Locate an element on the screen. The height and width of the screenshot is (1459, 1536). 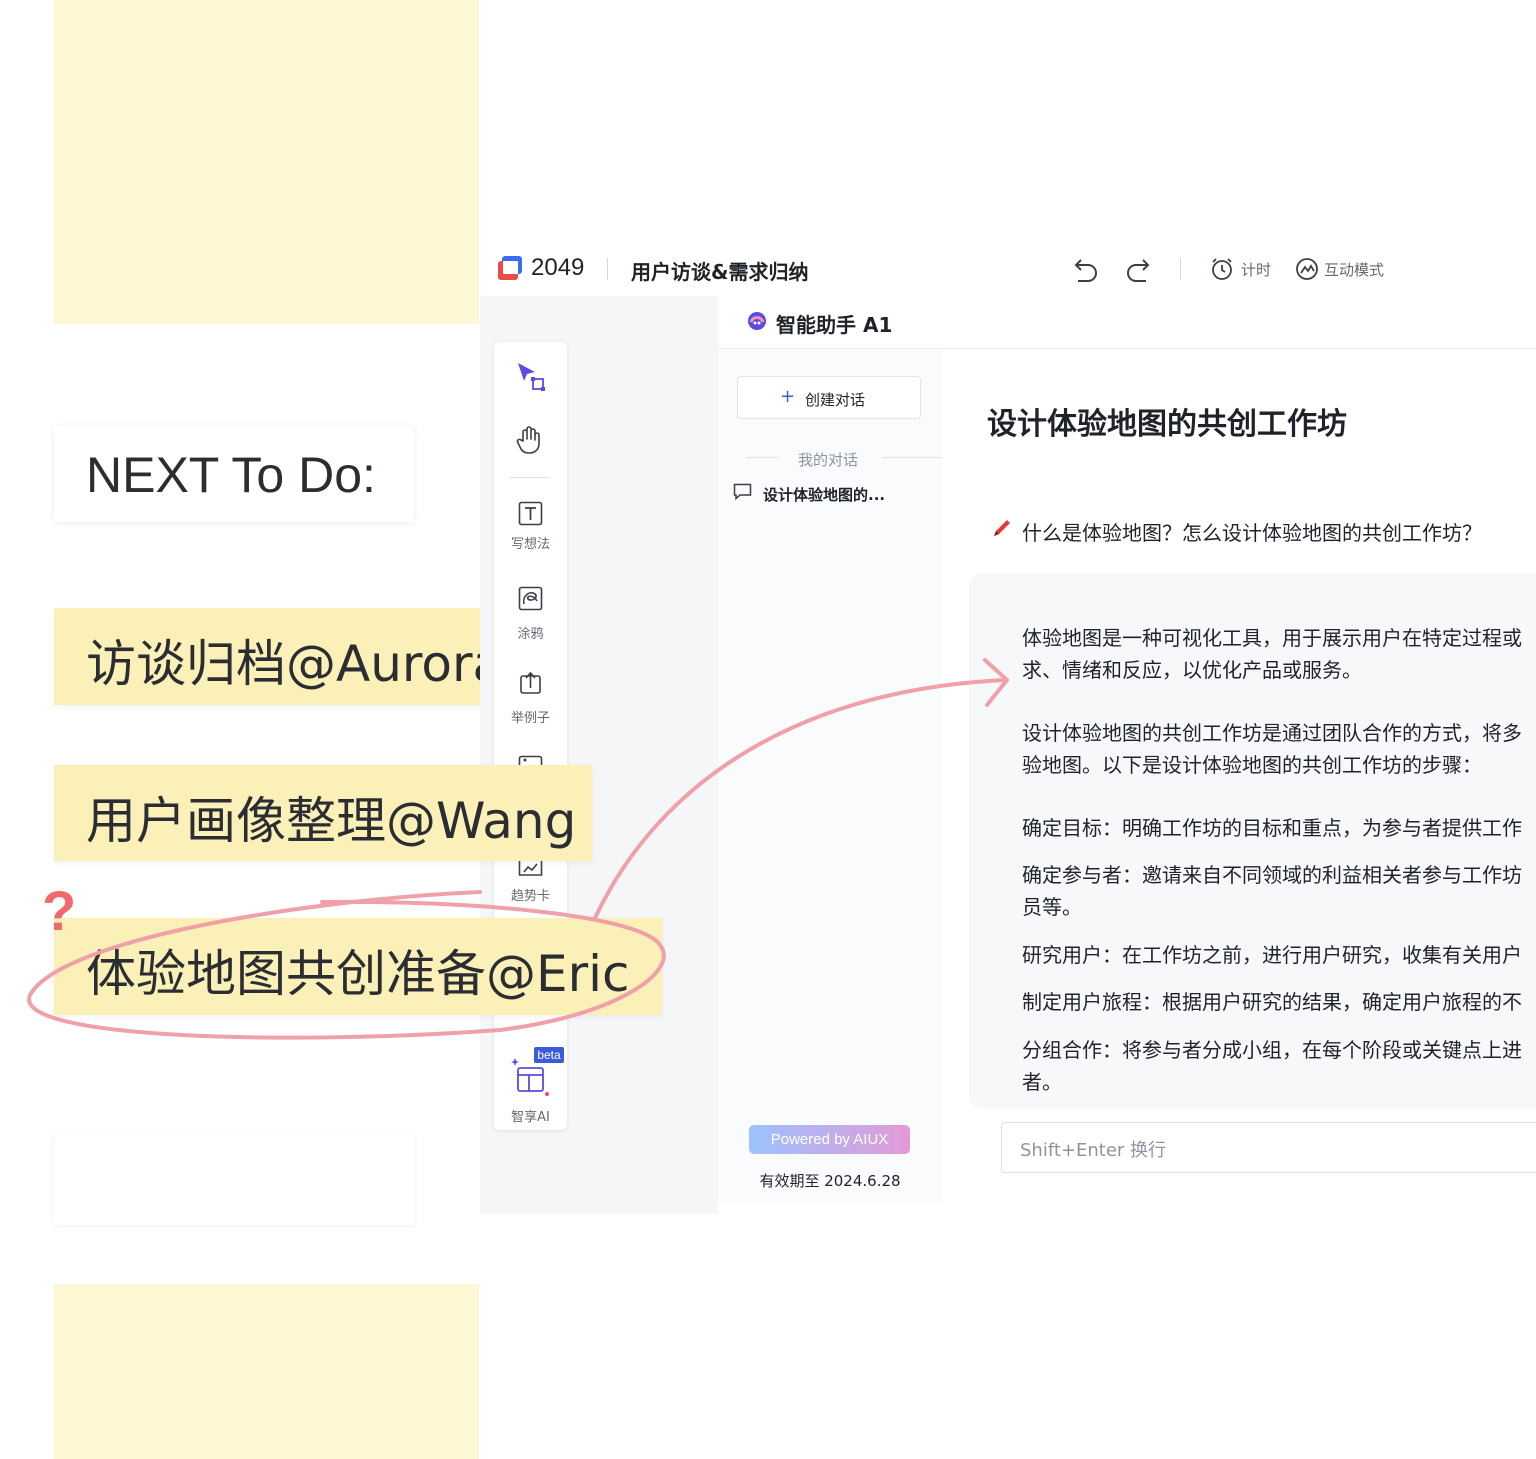
task-card-wang: 用户画像整理@Wang is located at coordinates (323, 813).